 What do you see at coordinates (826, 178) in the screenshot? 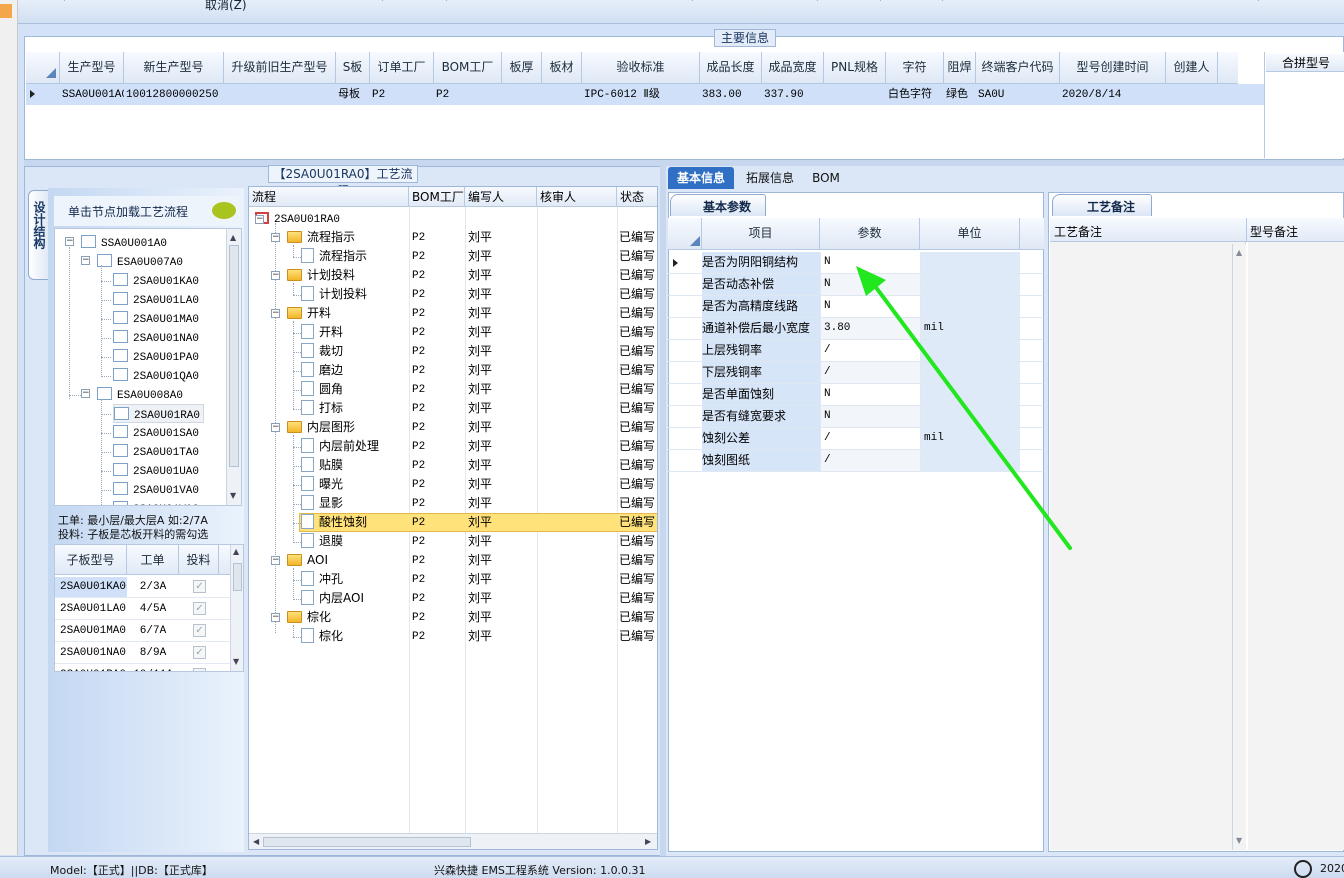
I see `tab-bom: BOM` at bounding box center [826, 178].